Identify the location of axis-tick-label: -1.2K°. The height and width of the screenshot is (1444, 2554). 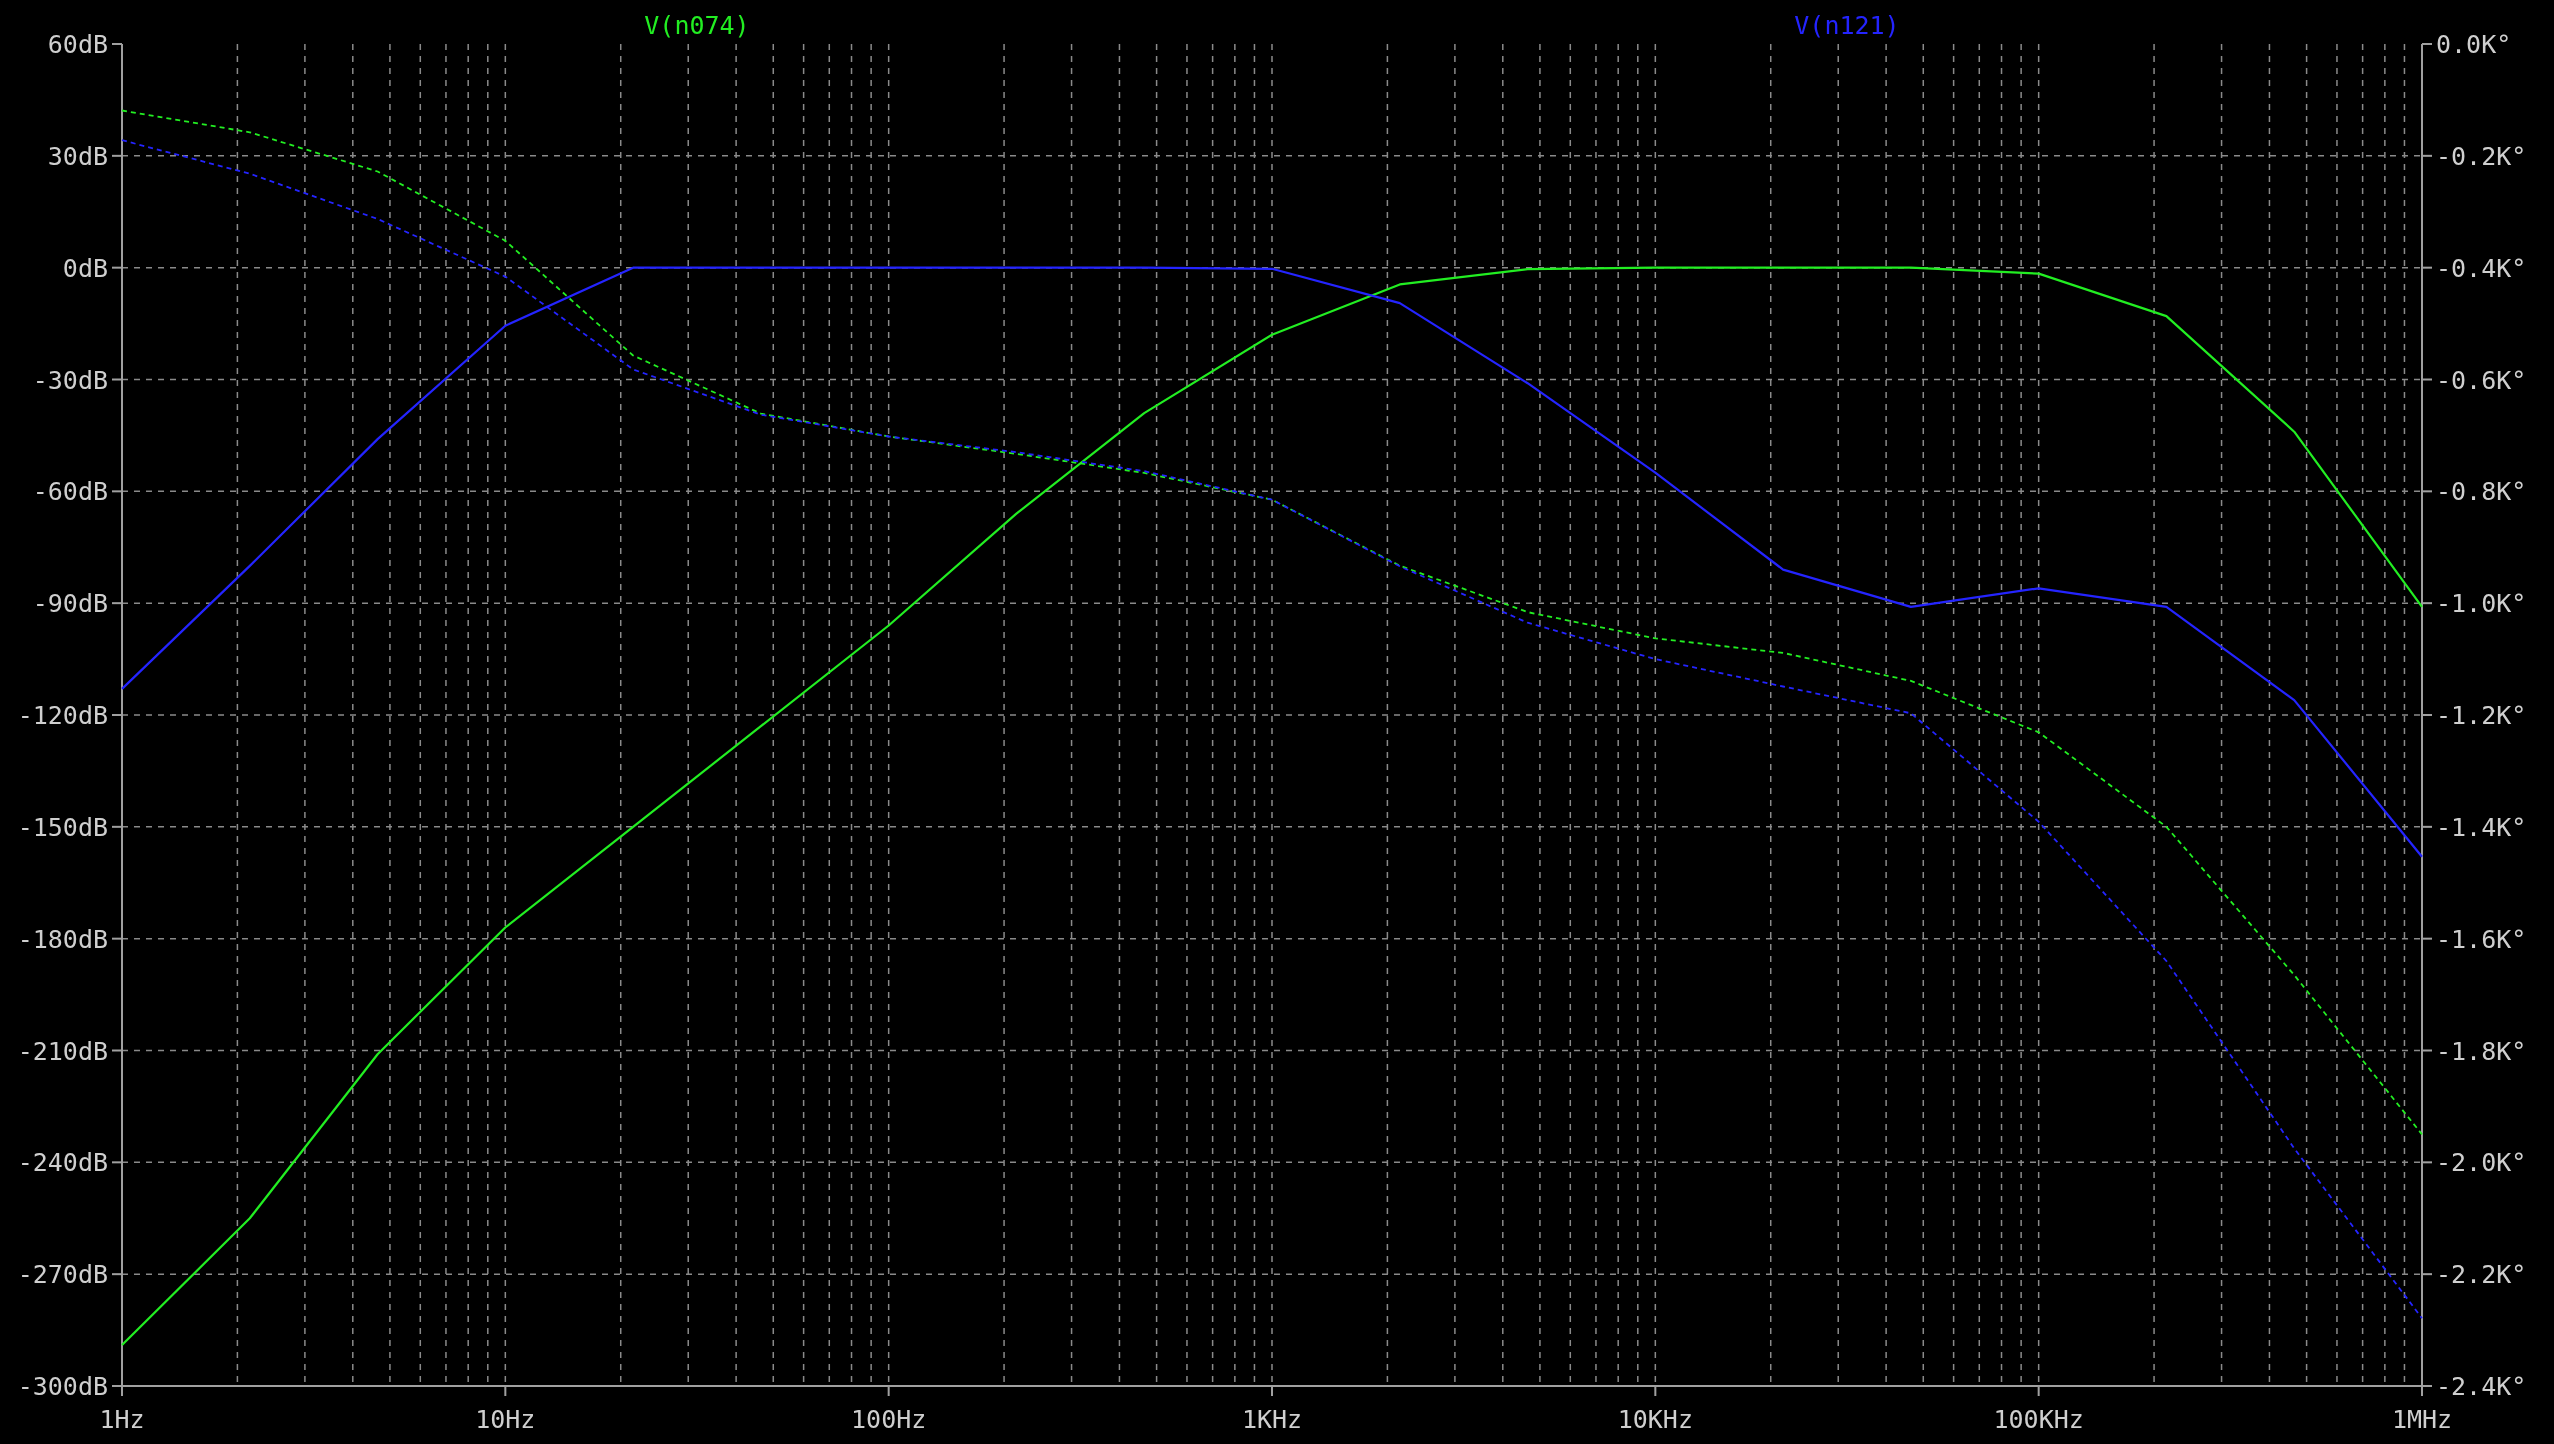
(2481, 715).